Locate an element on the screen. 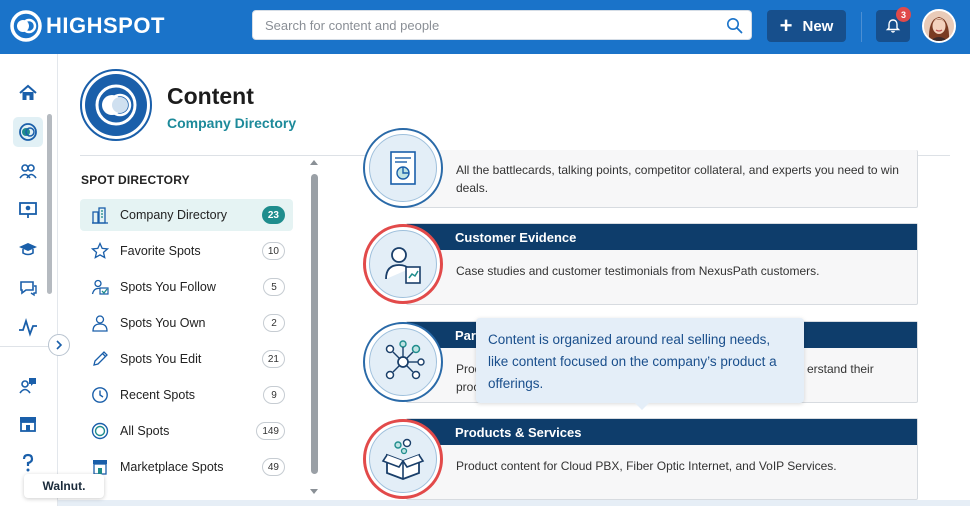 The image size is (970, 506). chevron-right-icon is located at coordinates (59, 345).